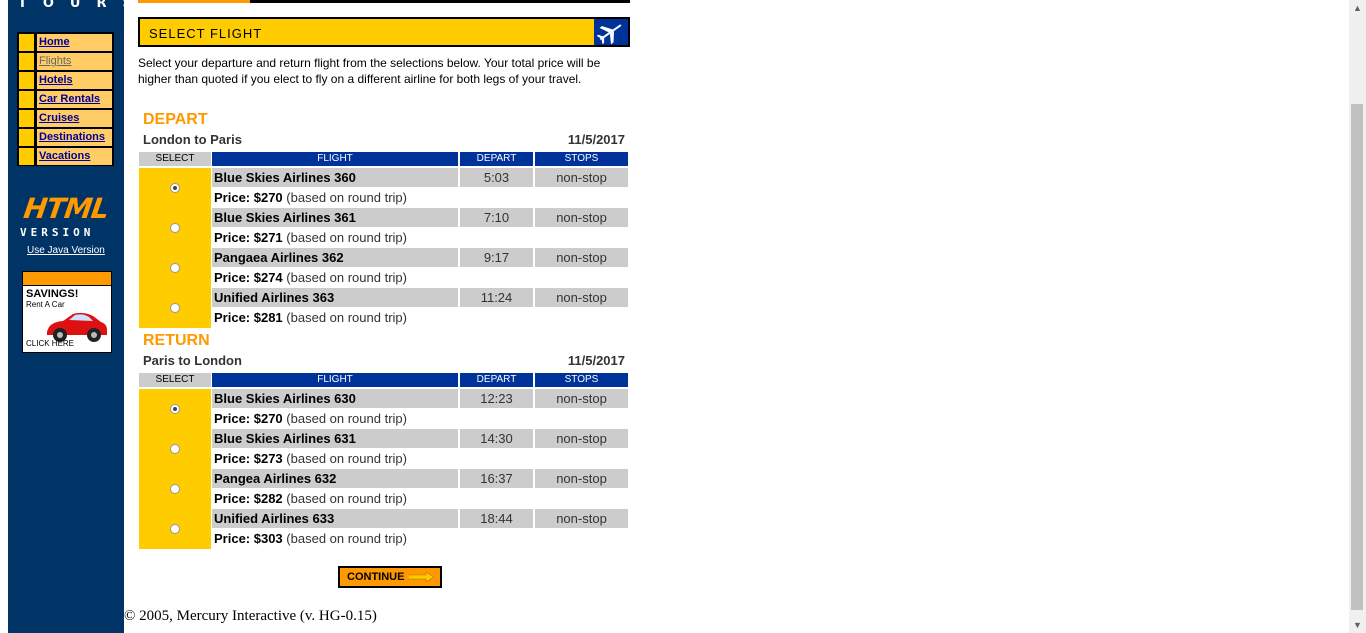 This screenshot has width=1366, height=633. What do you see at coordinates (206, 33) in the screenshot?
I see `page-title: SELECT FLIGHT` at bounding box center [206, 33].